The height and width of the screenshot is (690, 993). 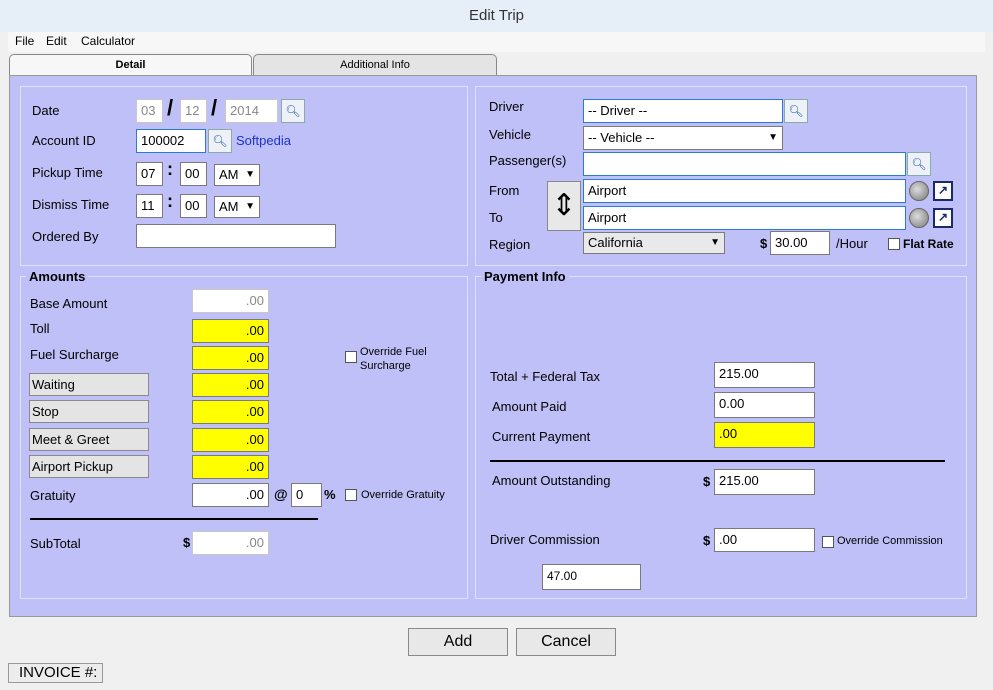 I want to click on override-commission-label: Override Commission, so click(x=890, y=541).